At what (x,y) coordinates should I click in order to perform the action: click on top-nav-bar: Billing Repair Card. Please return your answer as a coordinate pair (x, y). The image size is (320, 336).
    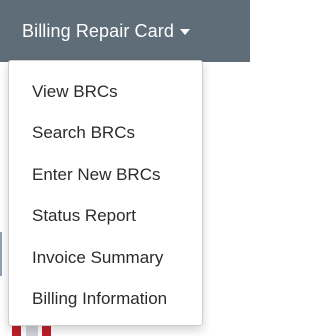
    Looking at the image, I should click on (125, 31).